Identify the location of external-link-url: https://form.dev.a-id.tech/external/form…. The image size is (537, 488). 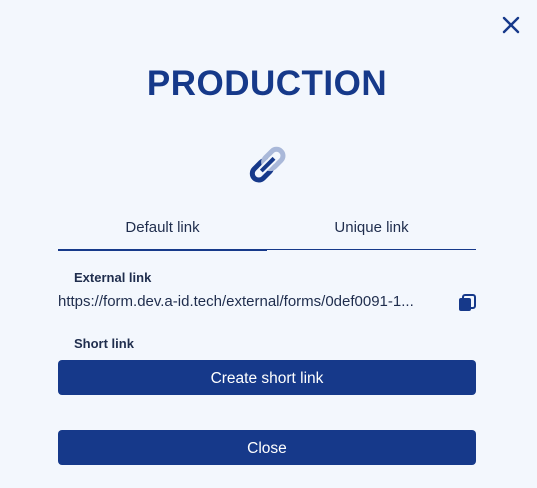
(236, 301).